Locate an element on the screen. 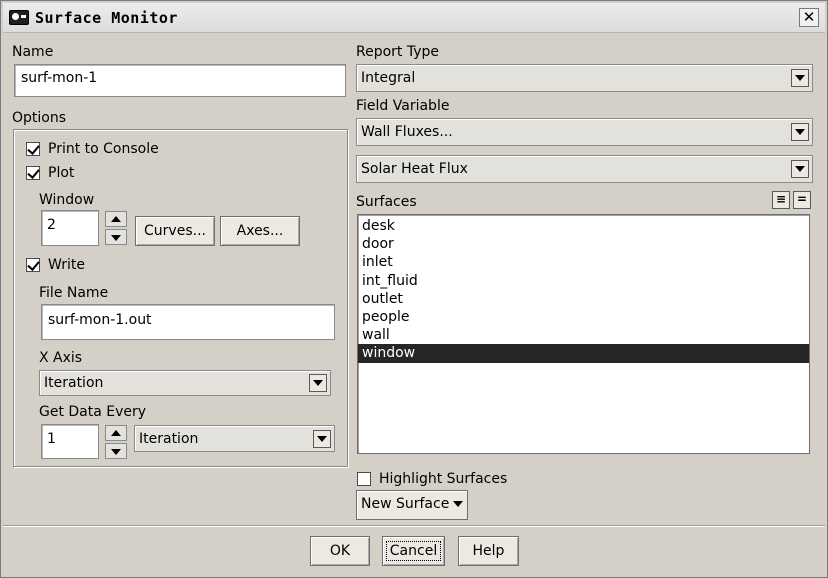  list-item: desk is located at coordinates (583, 226).